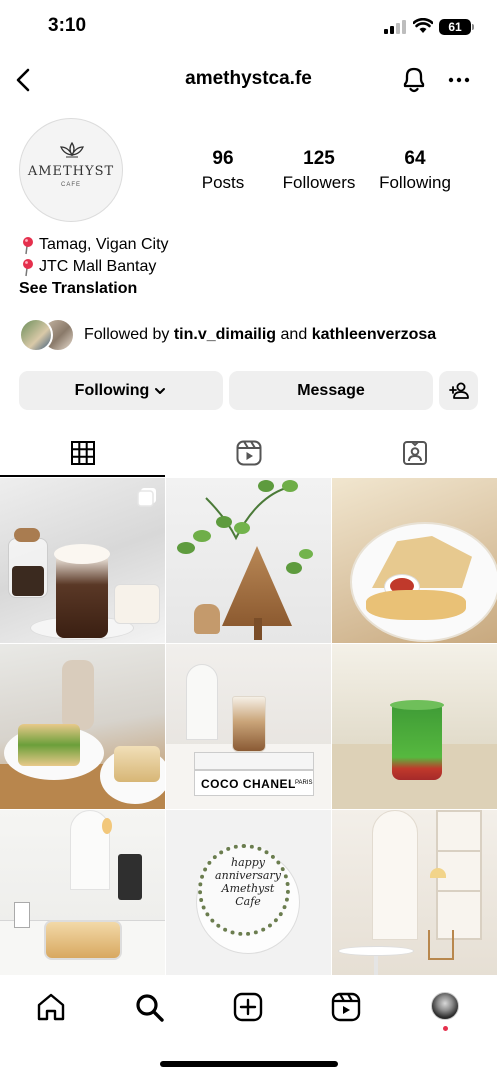  Describe the element at coordinates (82, 476) in the screenshot. I see `active-tab-indicator` at that location.